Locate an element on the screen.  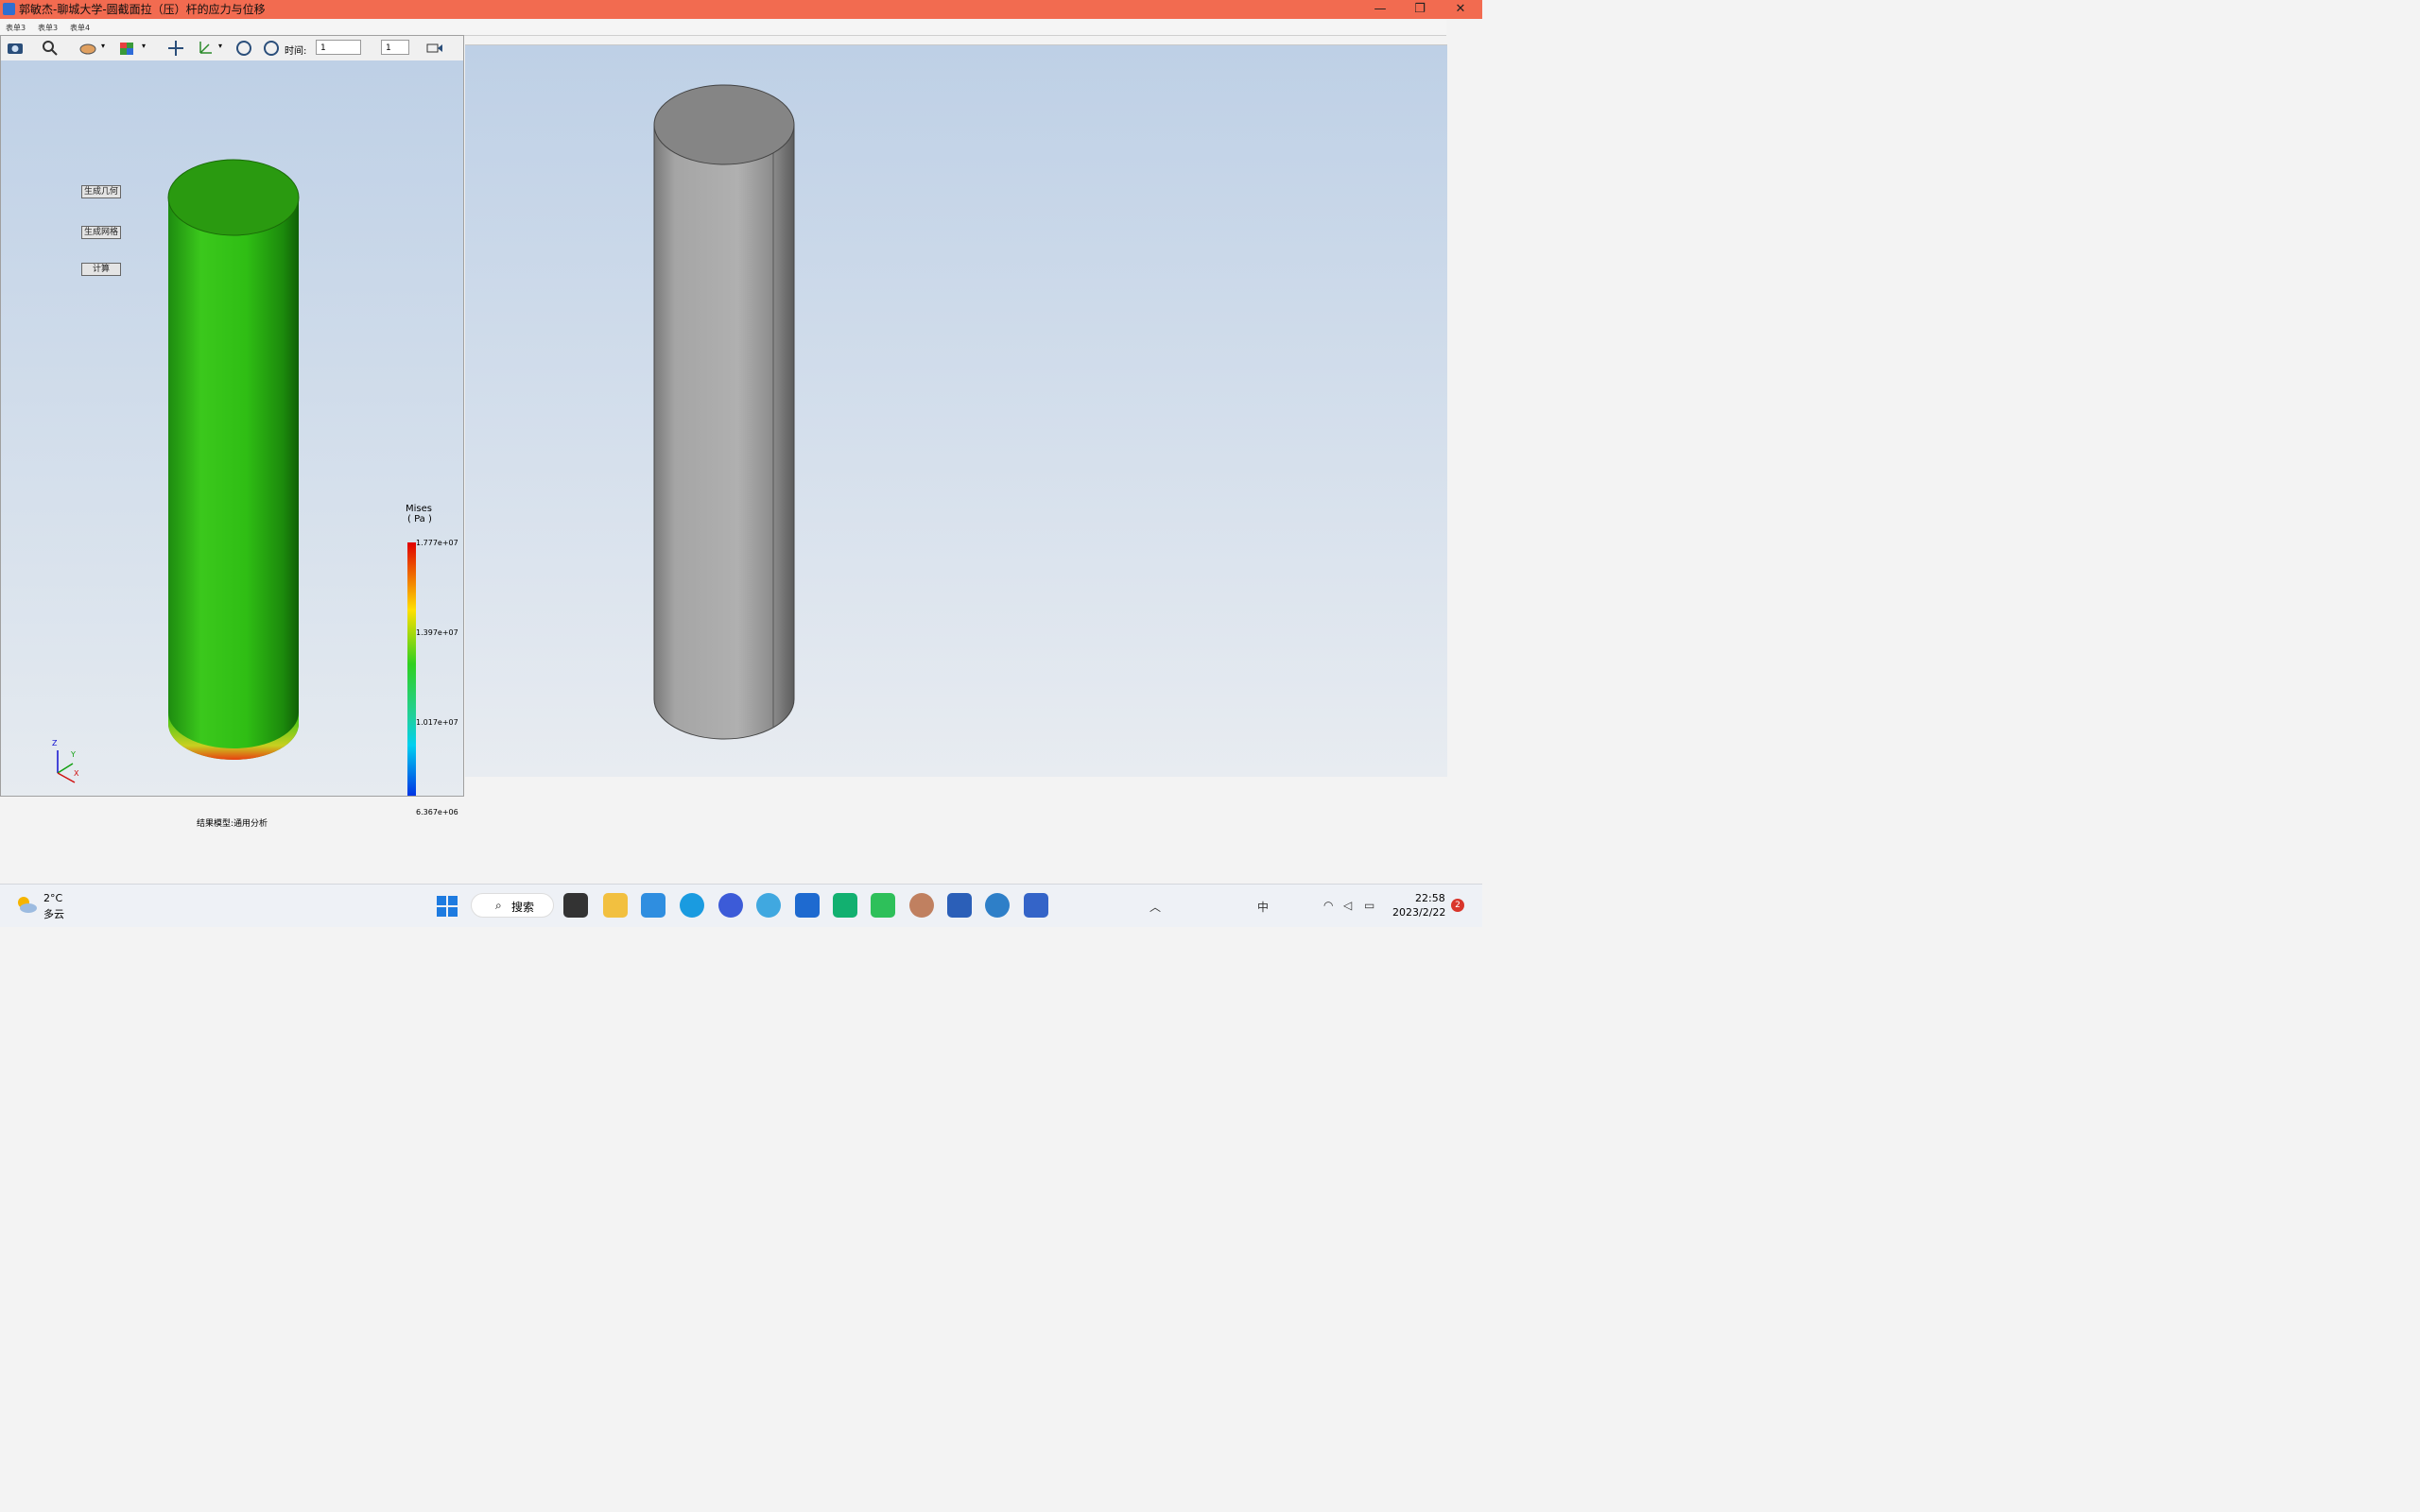
app-v-icon is located at coordinates (653, 905).